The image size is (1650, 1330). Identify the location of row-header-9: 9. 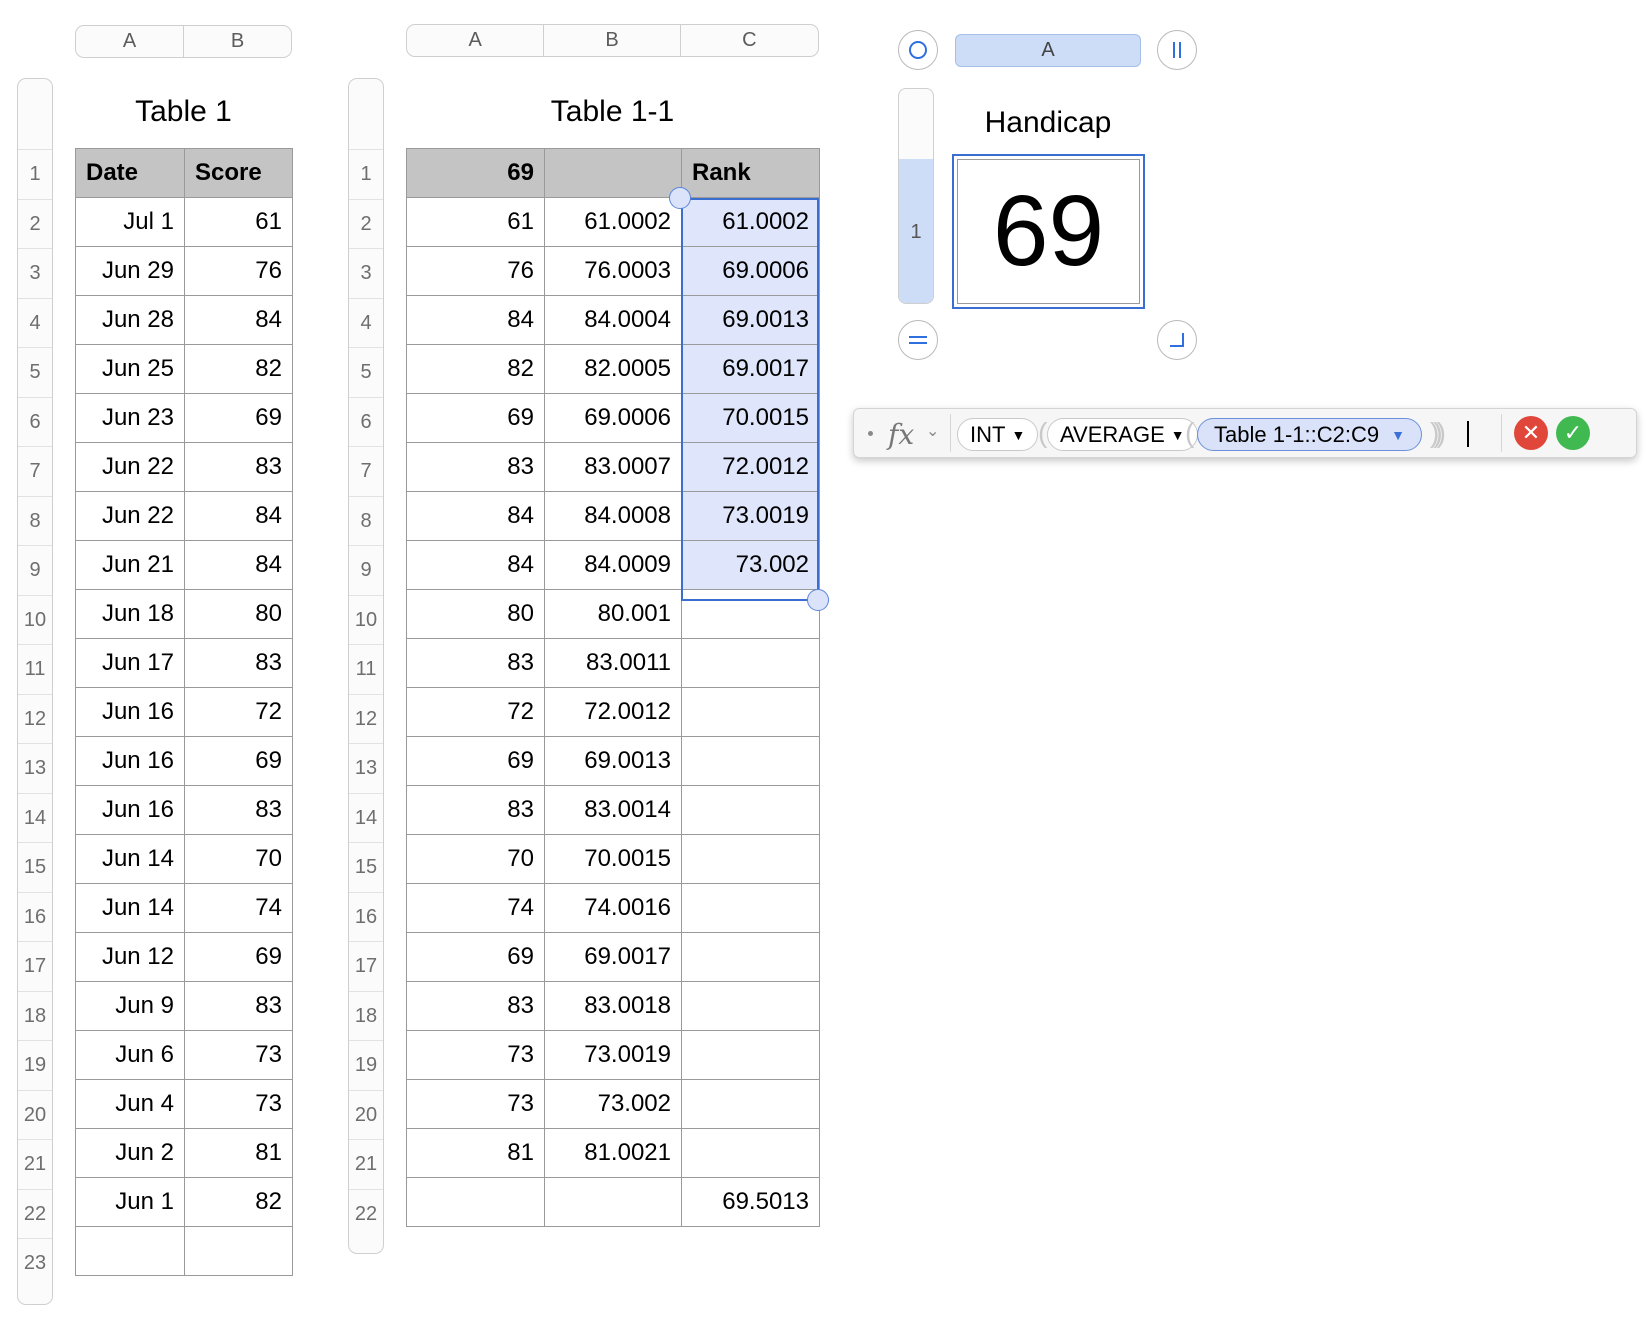
(35, 570).